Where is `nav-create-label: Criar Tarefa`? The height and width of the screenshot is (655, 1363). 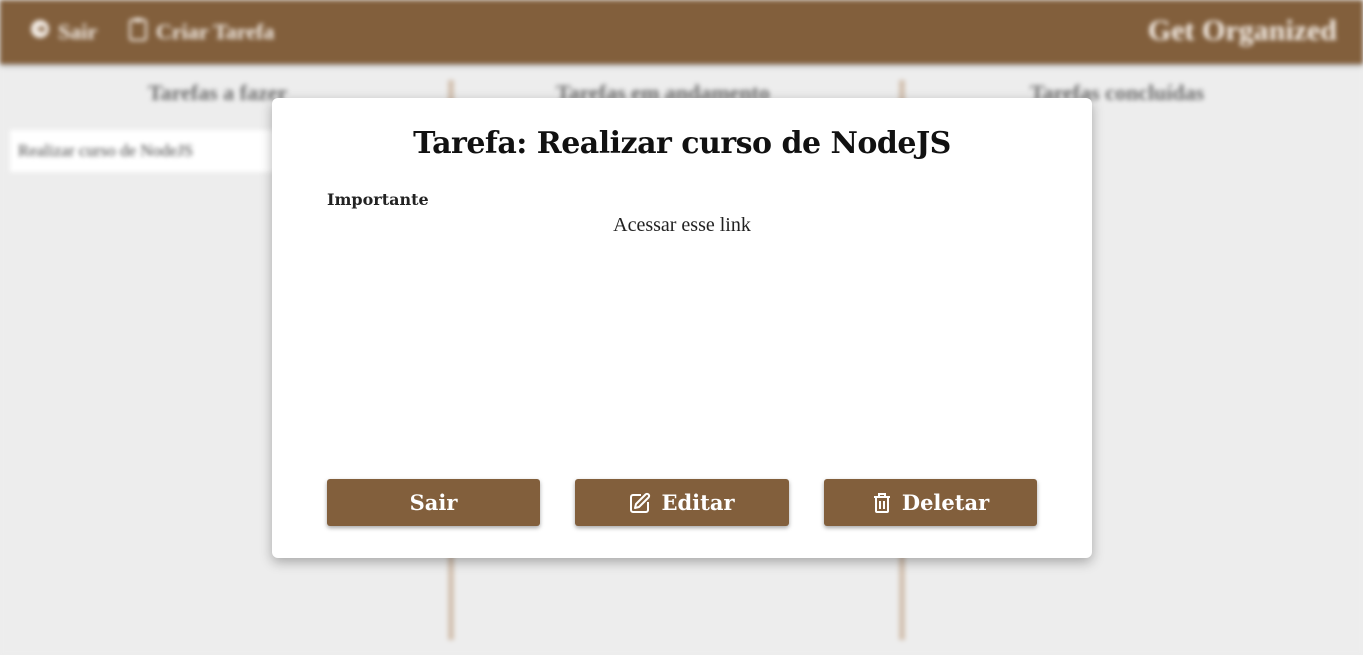 nav-create-label: Criar Tarefa is located at coordinates (215, 31).